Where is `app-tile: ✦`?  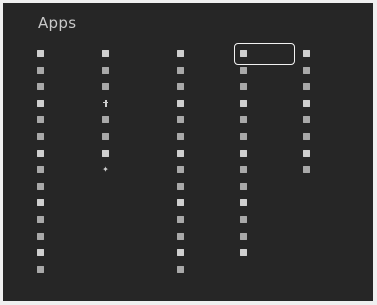
app-tile: ✦ is located at coordinates (128, 169).